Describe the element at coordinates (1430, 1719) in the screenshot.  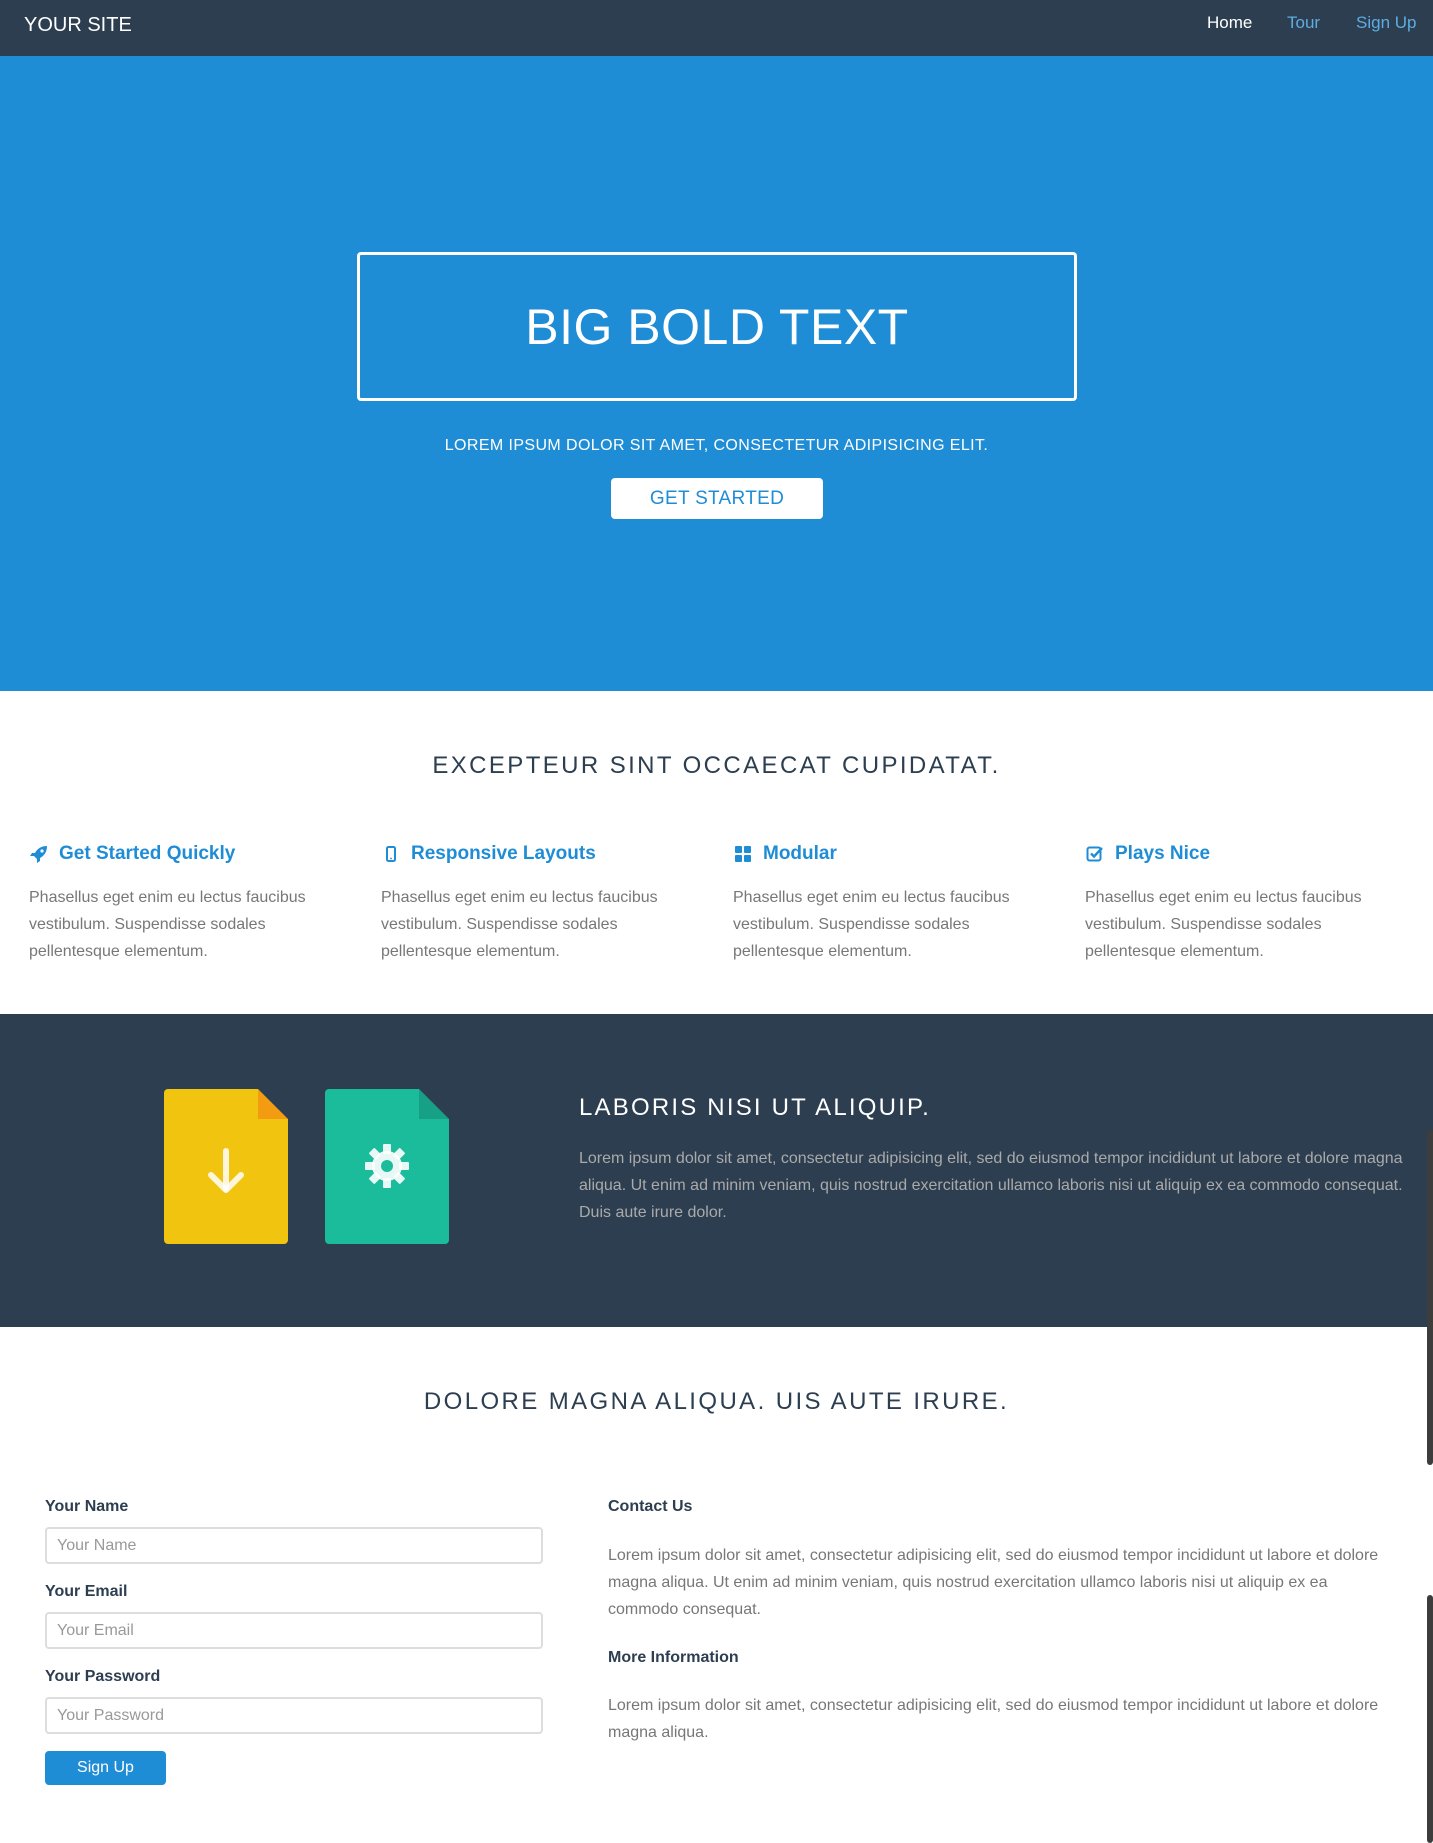
I see `scrollbar-thumb-lower` at that location.